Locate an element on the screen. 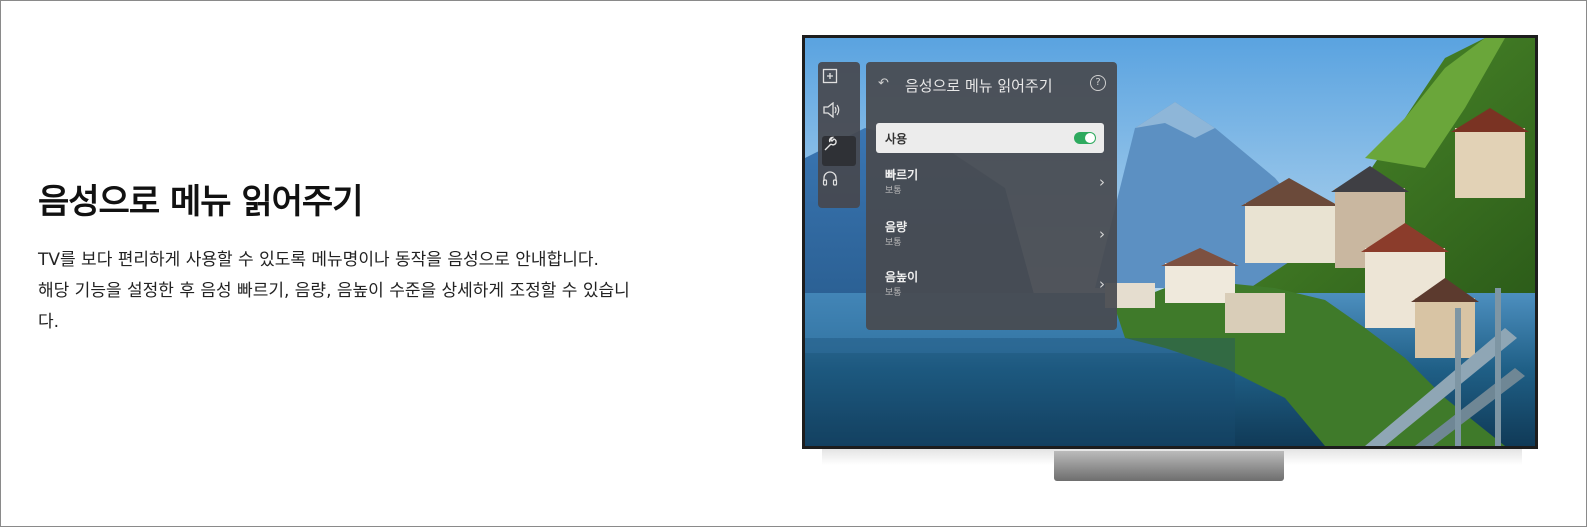 Image resolution: width=1587 pixels, height=527 pixels. headset-icon is located at coordinates (839, 185).